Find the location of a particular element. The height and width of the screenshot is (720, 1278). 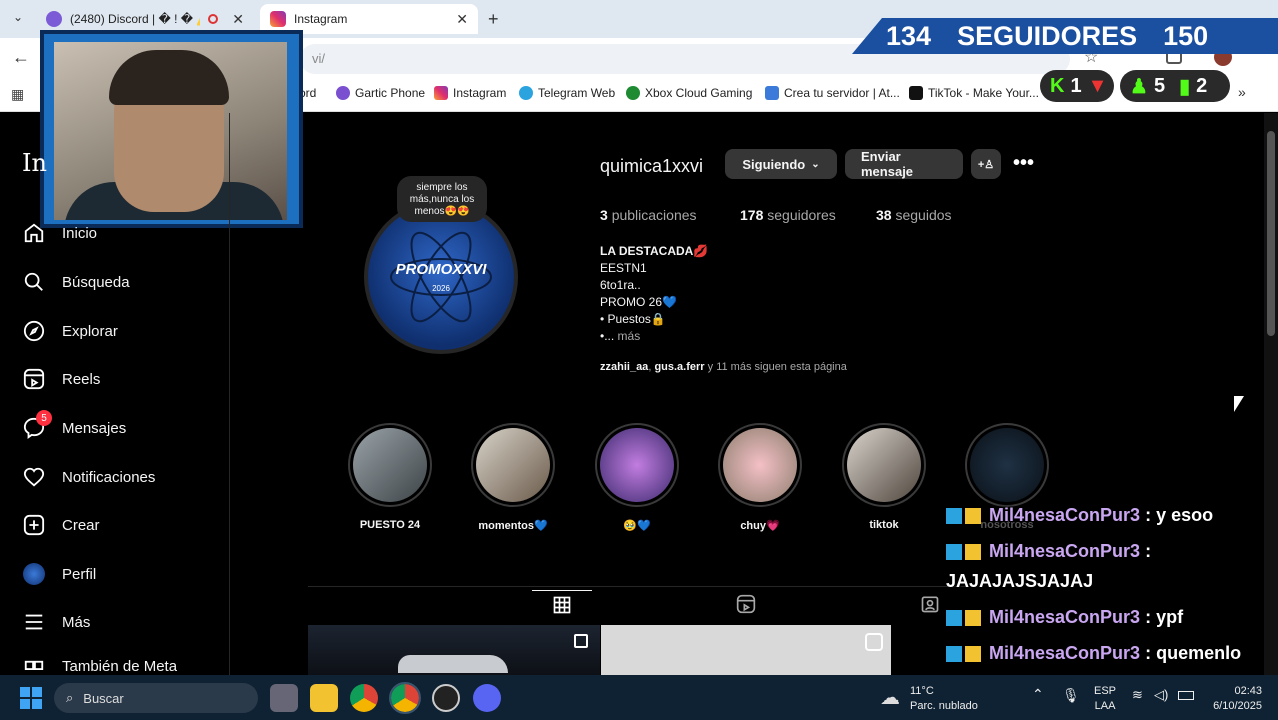

tab-bar-divider is located at coordinates (638, 586).